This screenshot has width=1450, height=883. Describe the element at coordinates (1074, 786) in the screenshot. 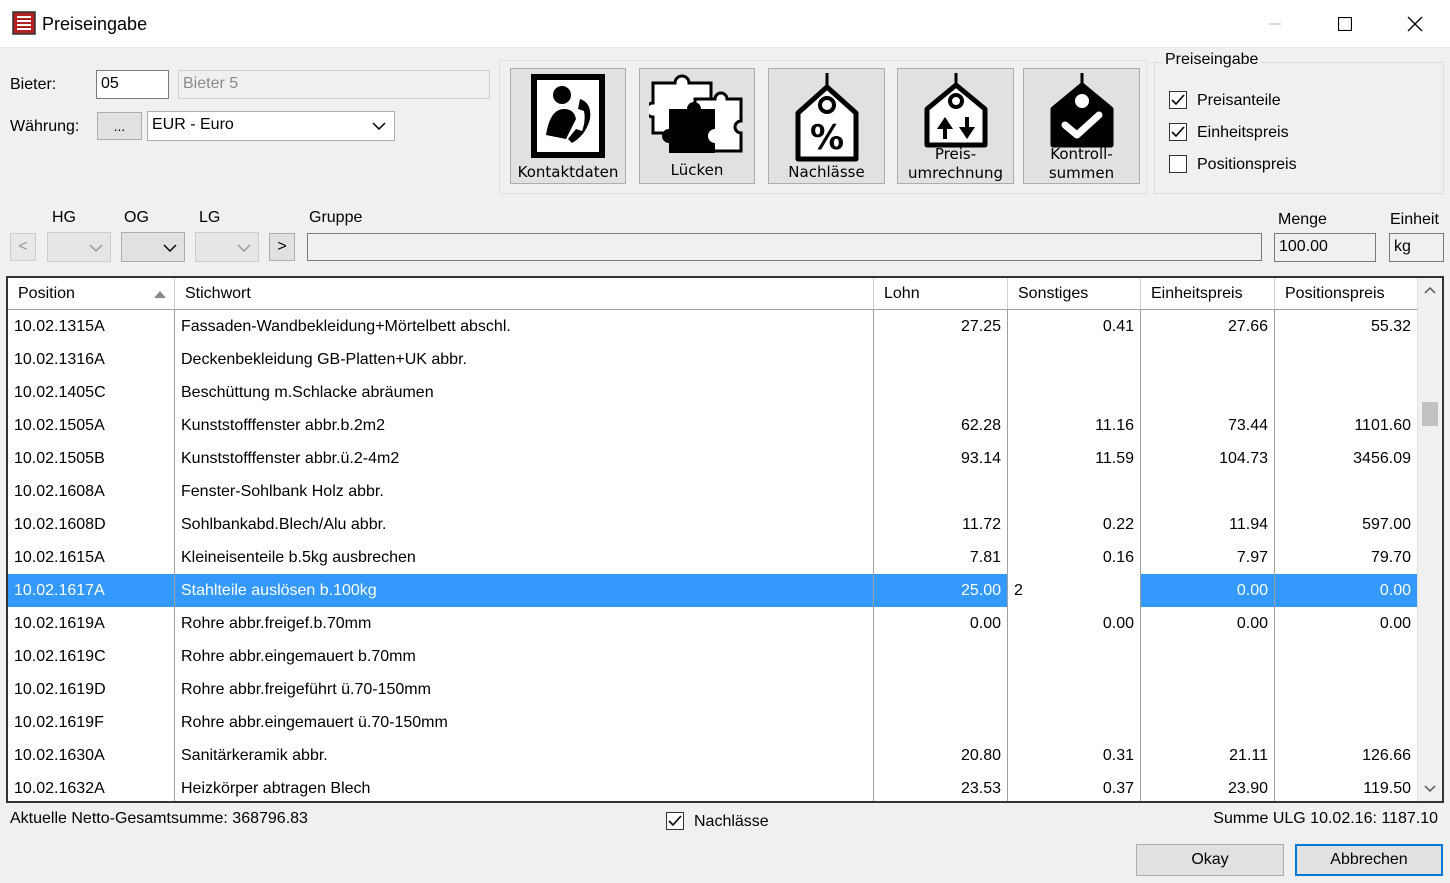

I see `cell-sonstiges: 0.37` at that location.